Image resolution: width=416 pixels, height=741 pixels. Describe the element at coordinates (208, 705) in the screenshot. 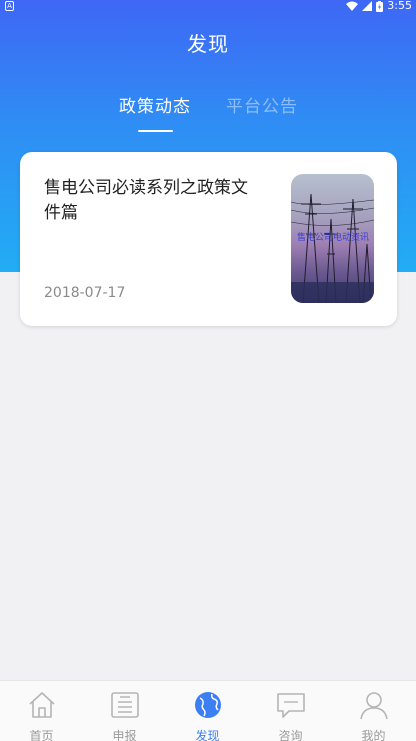

I see `globe-icon` at that location.